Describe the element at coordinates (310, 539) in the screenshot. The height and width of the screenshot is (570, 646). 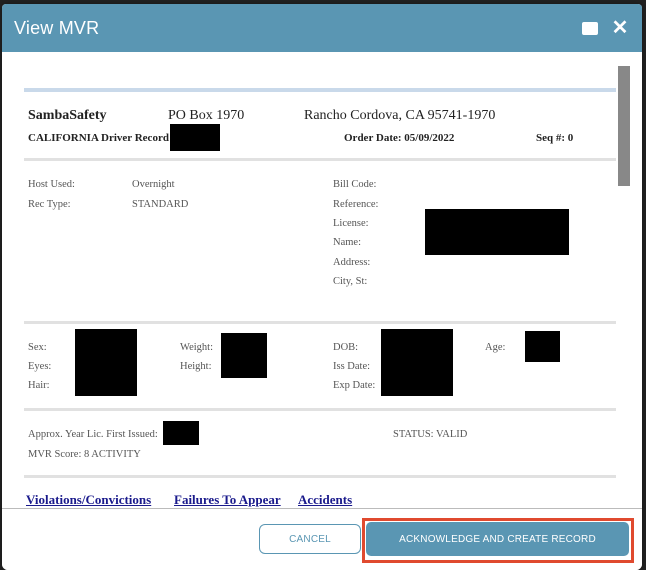
I see `cancel-button: CANCEL` at that location.